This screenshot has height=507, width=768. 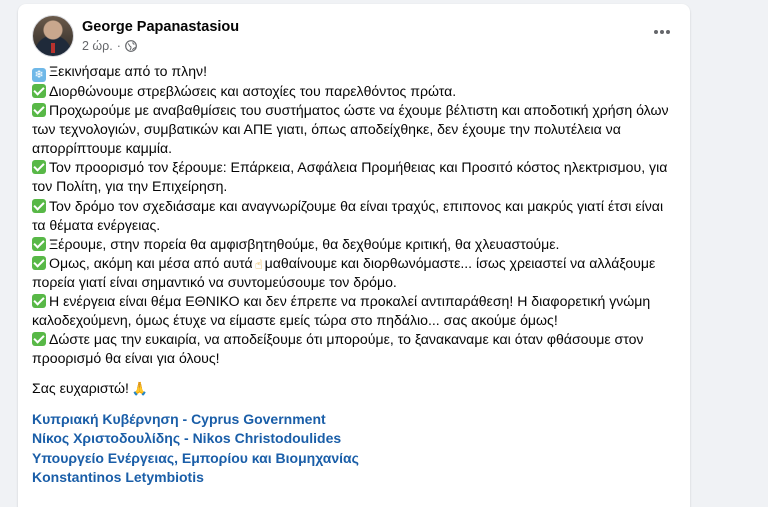 I want to click on more-horizontal-icon, so click(x=662, y=32).